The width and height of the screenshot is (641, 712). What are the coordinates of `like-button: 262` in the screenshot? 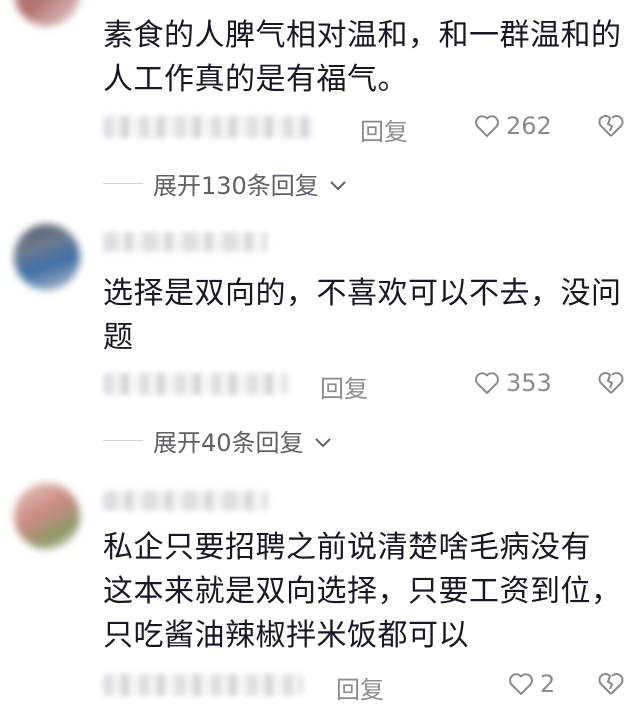 It's located at (513, 126).